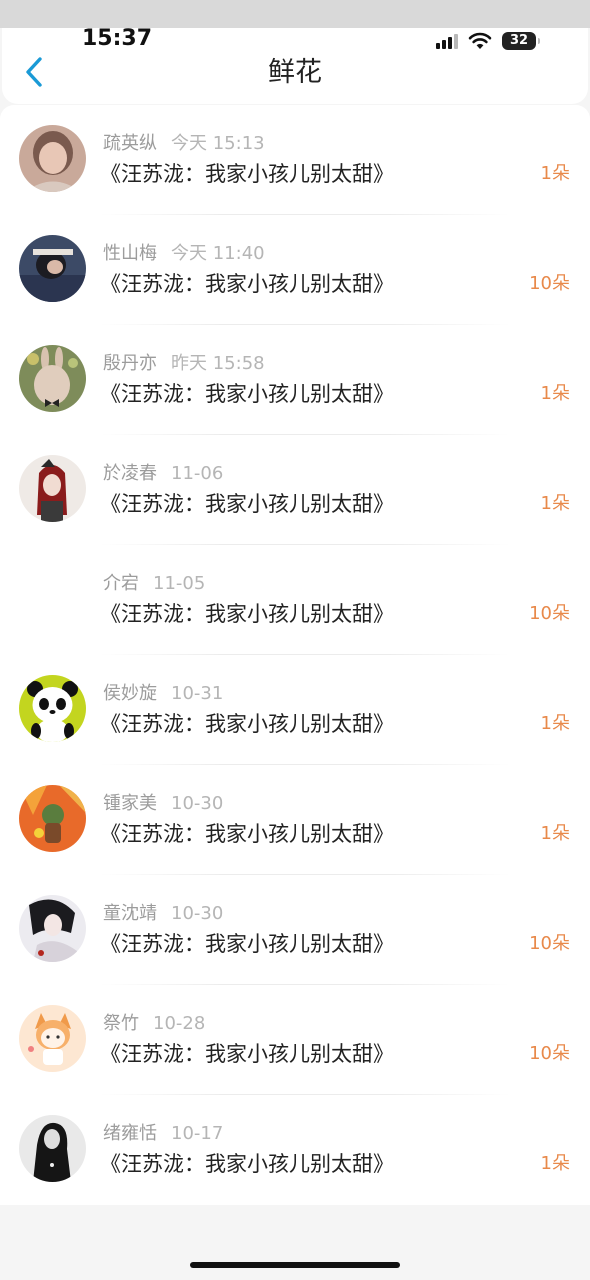 This screenshot has width=590, height=1280. Describe the element at coordinates (295, 1265) in the screenshot. I see `home-indicator` at that location.